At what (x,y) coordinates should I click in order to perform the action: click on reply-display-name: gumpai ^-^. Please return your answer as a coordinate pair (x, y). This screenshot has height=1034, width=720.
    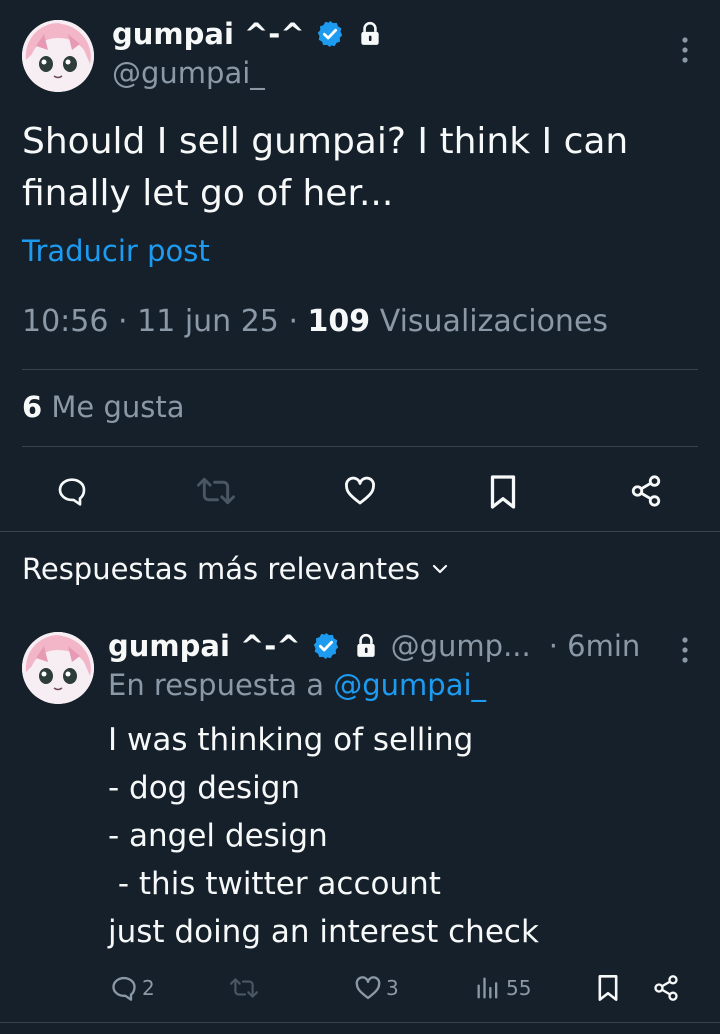
    Looking at the image, I should click on (204, 646).